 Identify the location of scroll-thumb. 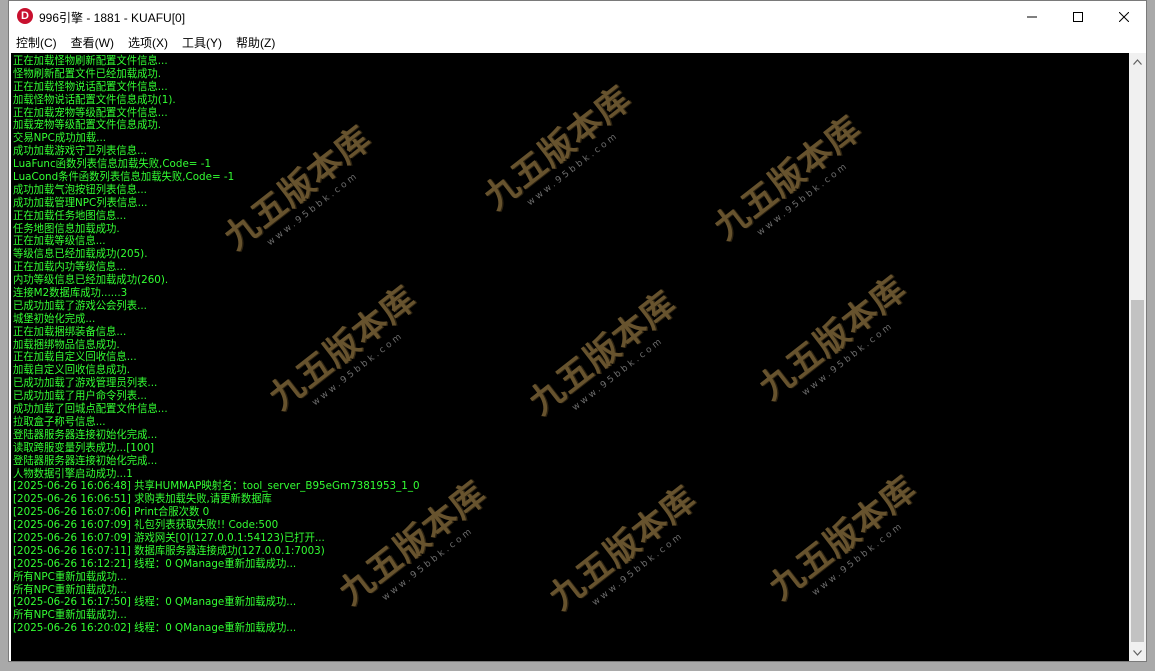
(1137, 471).